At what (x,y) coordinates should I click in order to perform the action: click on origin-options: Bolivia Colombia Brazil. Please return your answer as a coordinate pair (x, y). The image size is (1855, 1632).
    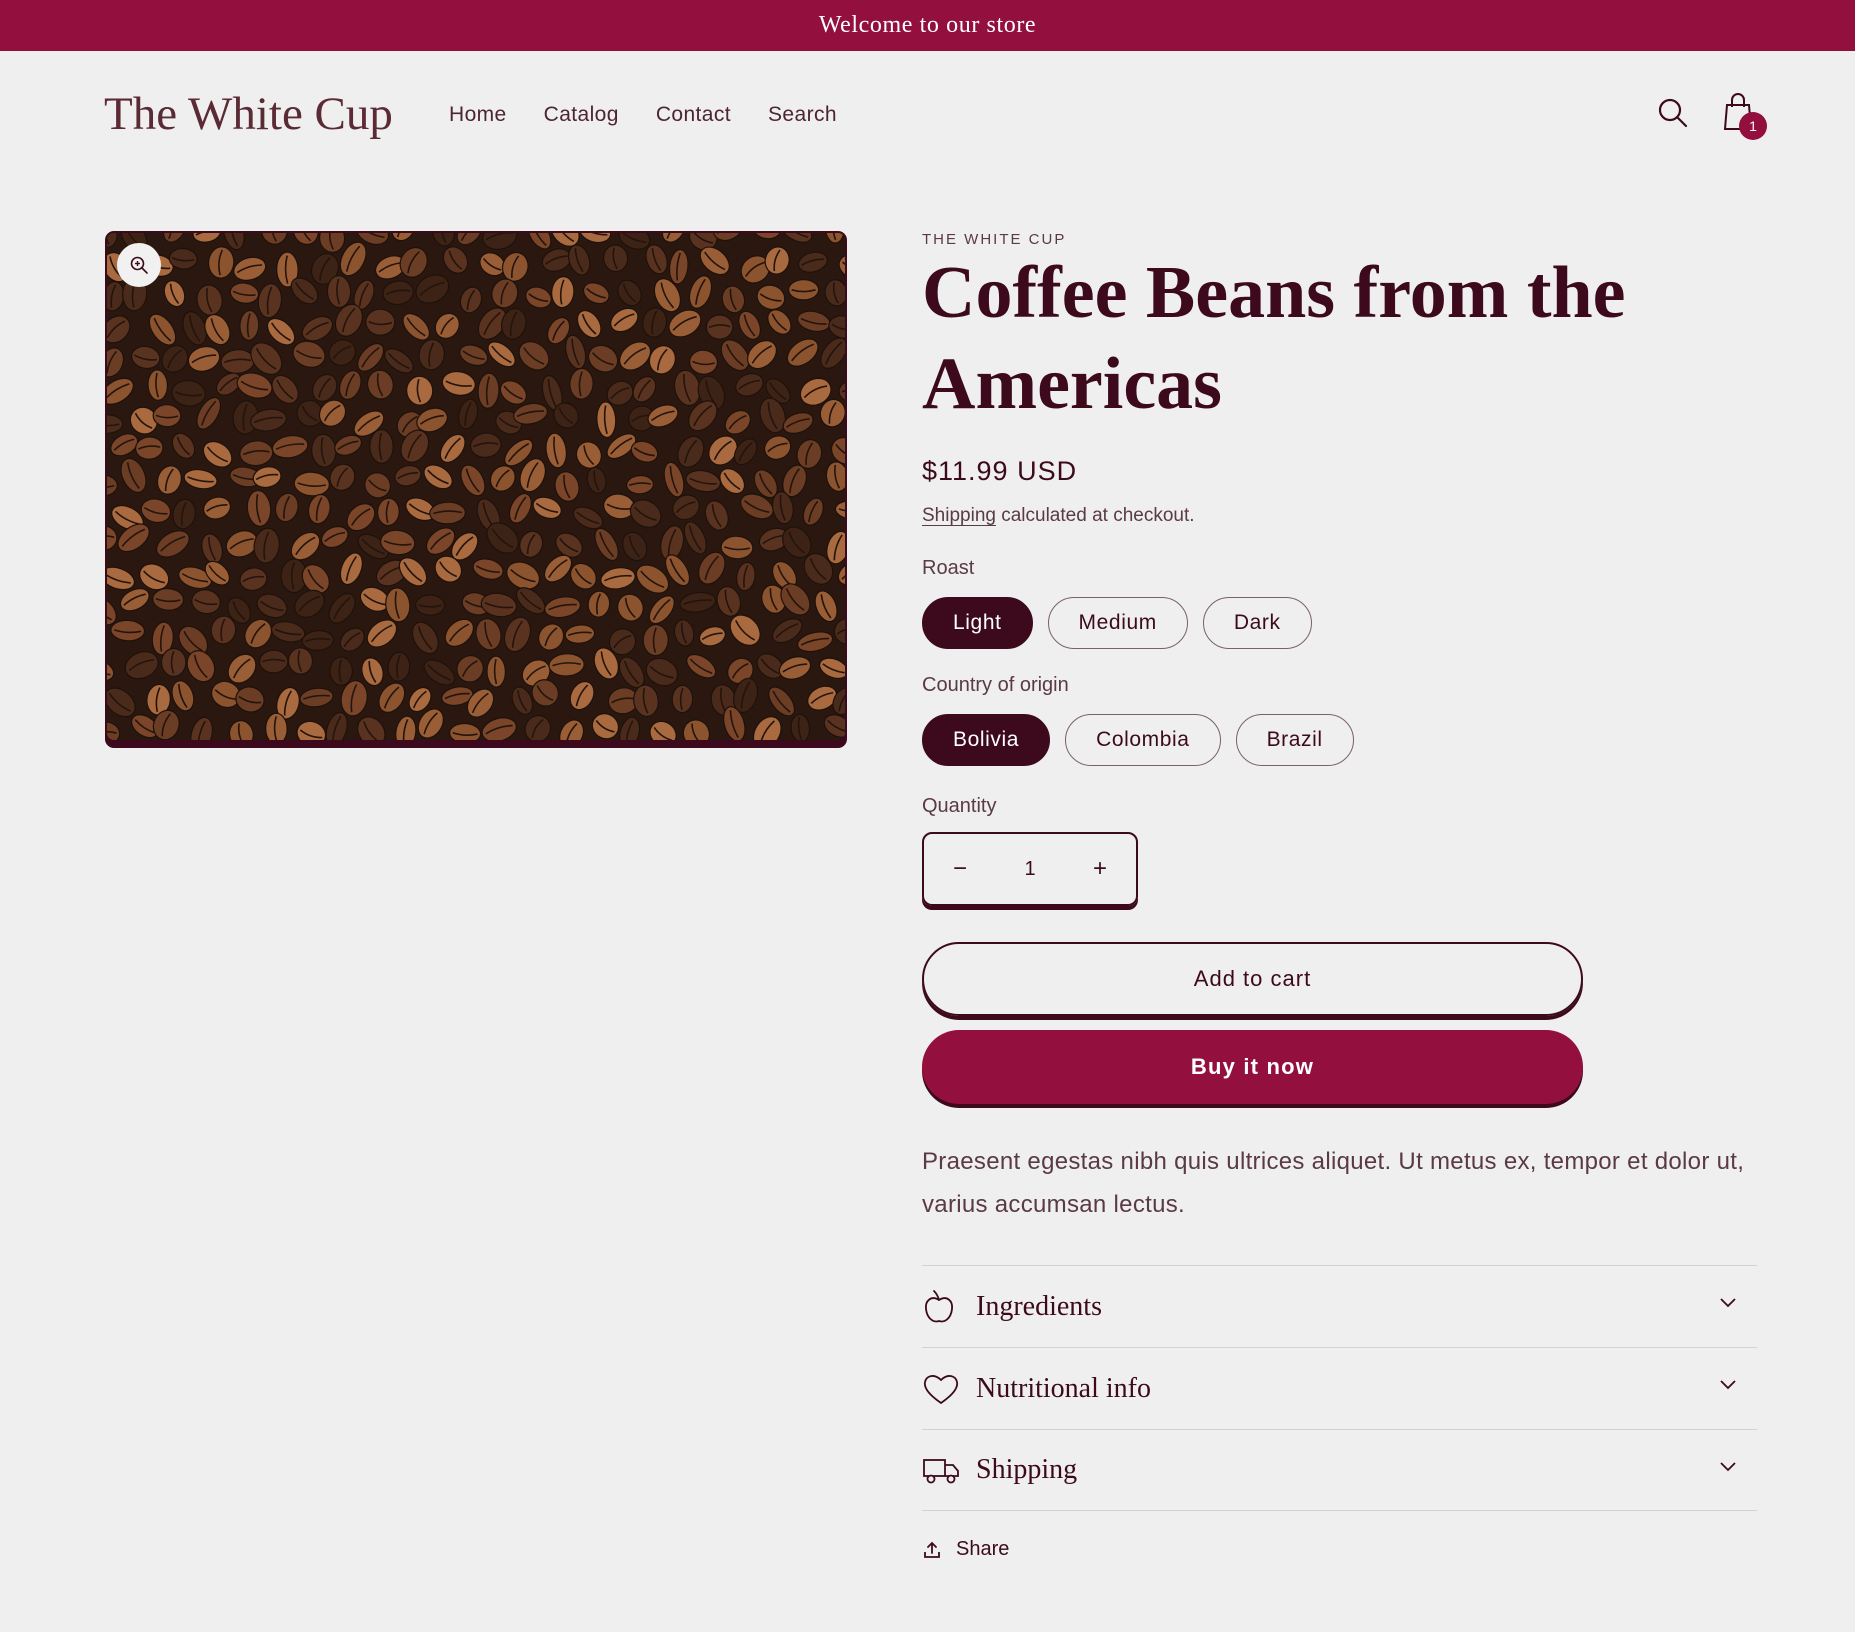
    Looking at the image, I should click on (1145, 740).